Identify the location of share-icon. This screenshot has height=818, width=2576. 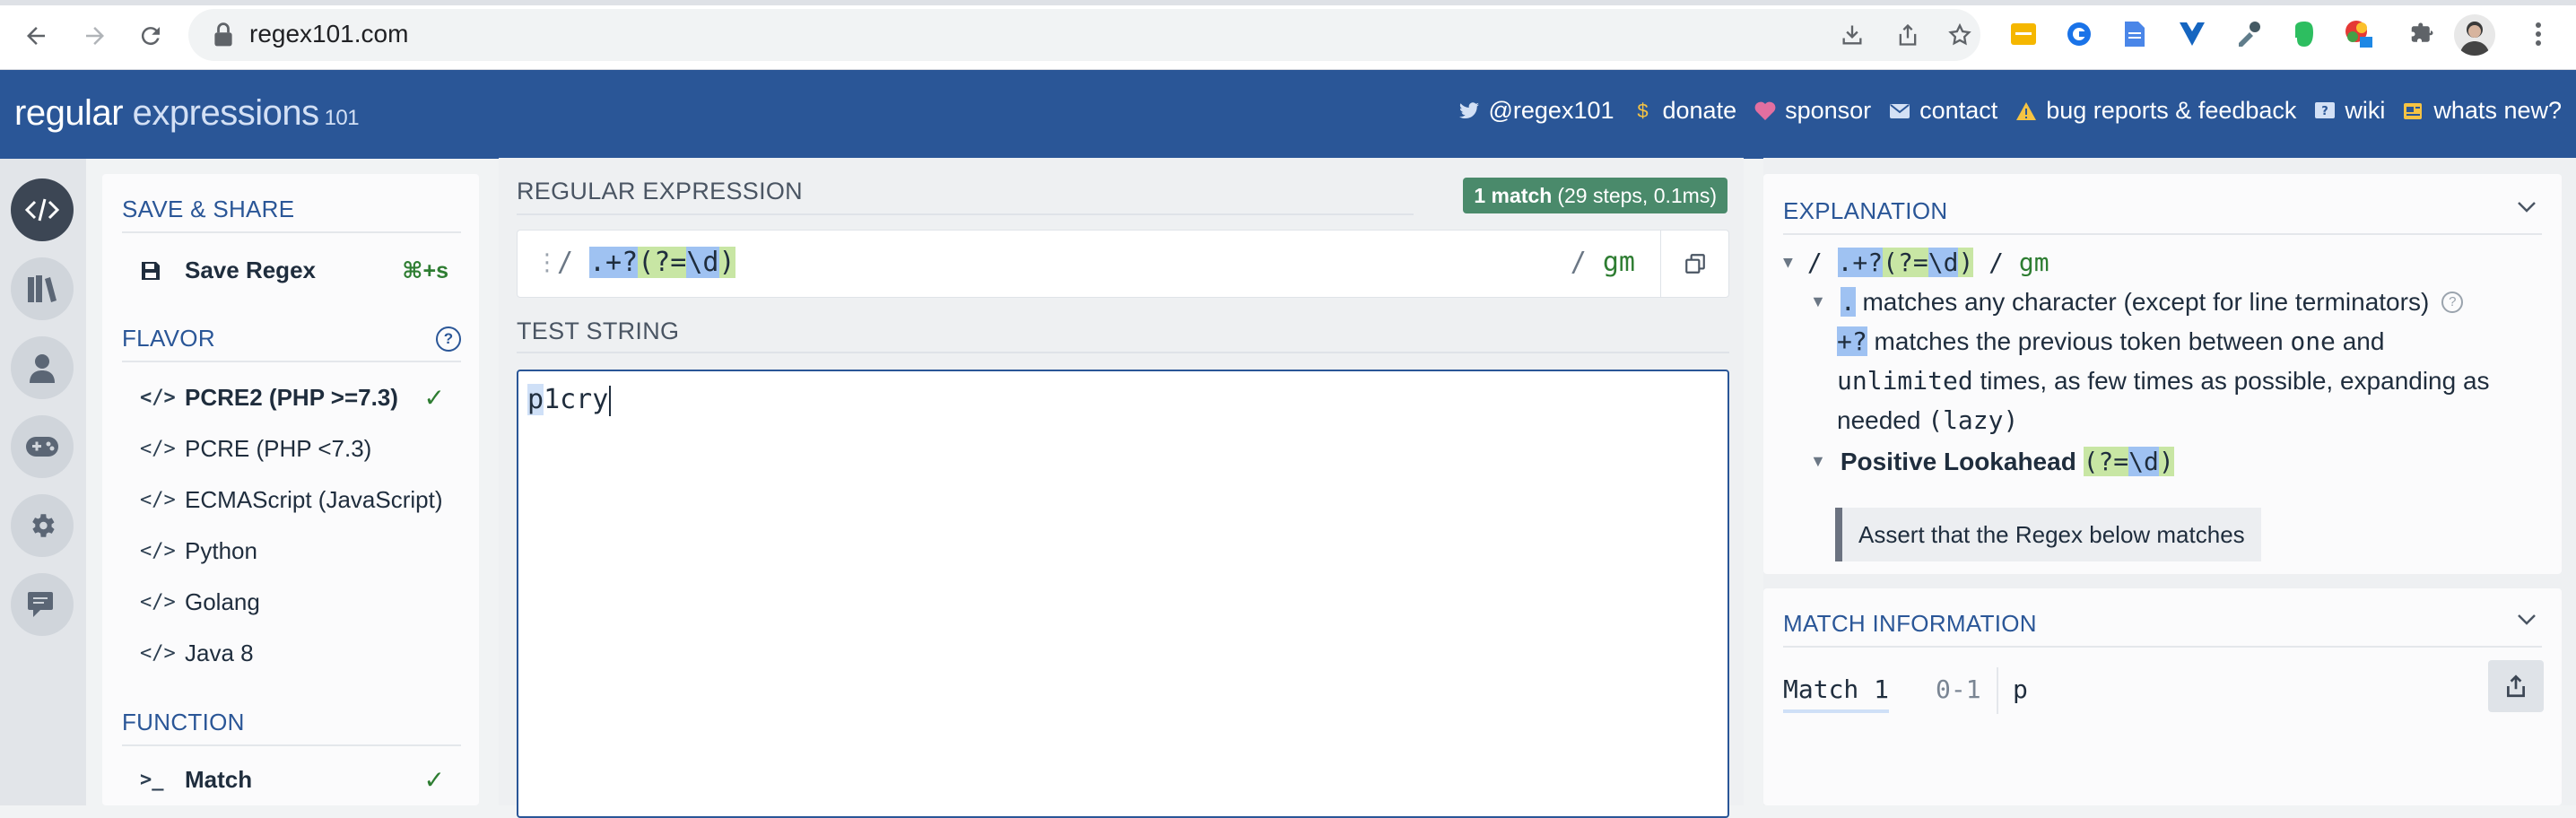
(1908, 34).